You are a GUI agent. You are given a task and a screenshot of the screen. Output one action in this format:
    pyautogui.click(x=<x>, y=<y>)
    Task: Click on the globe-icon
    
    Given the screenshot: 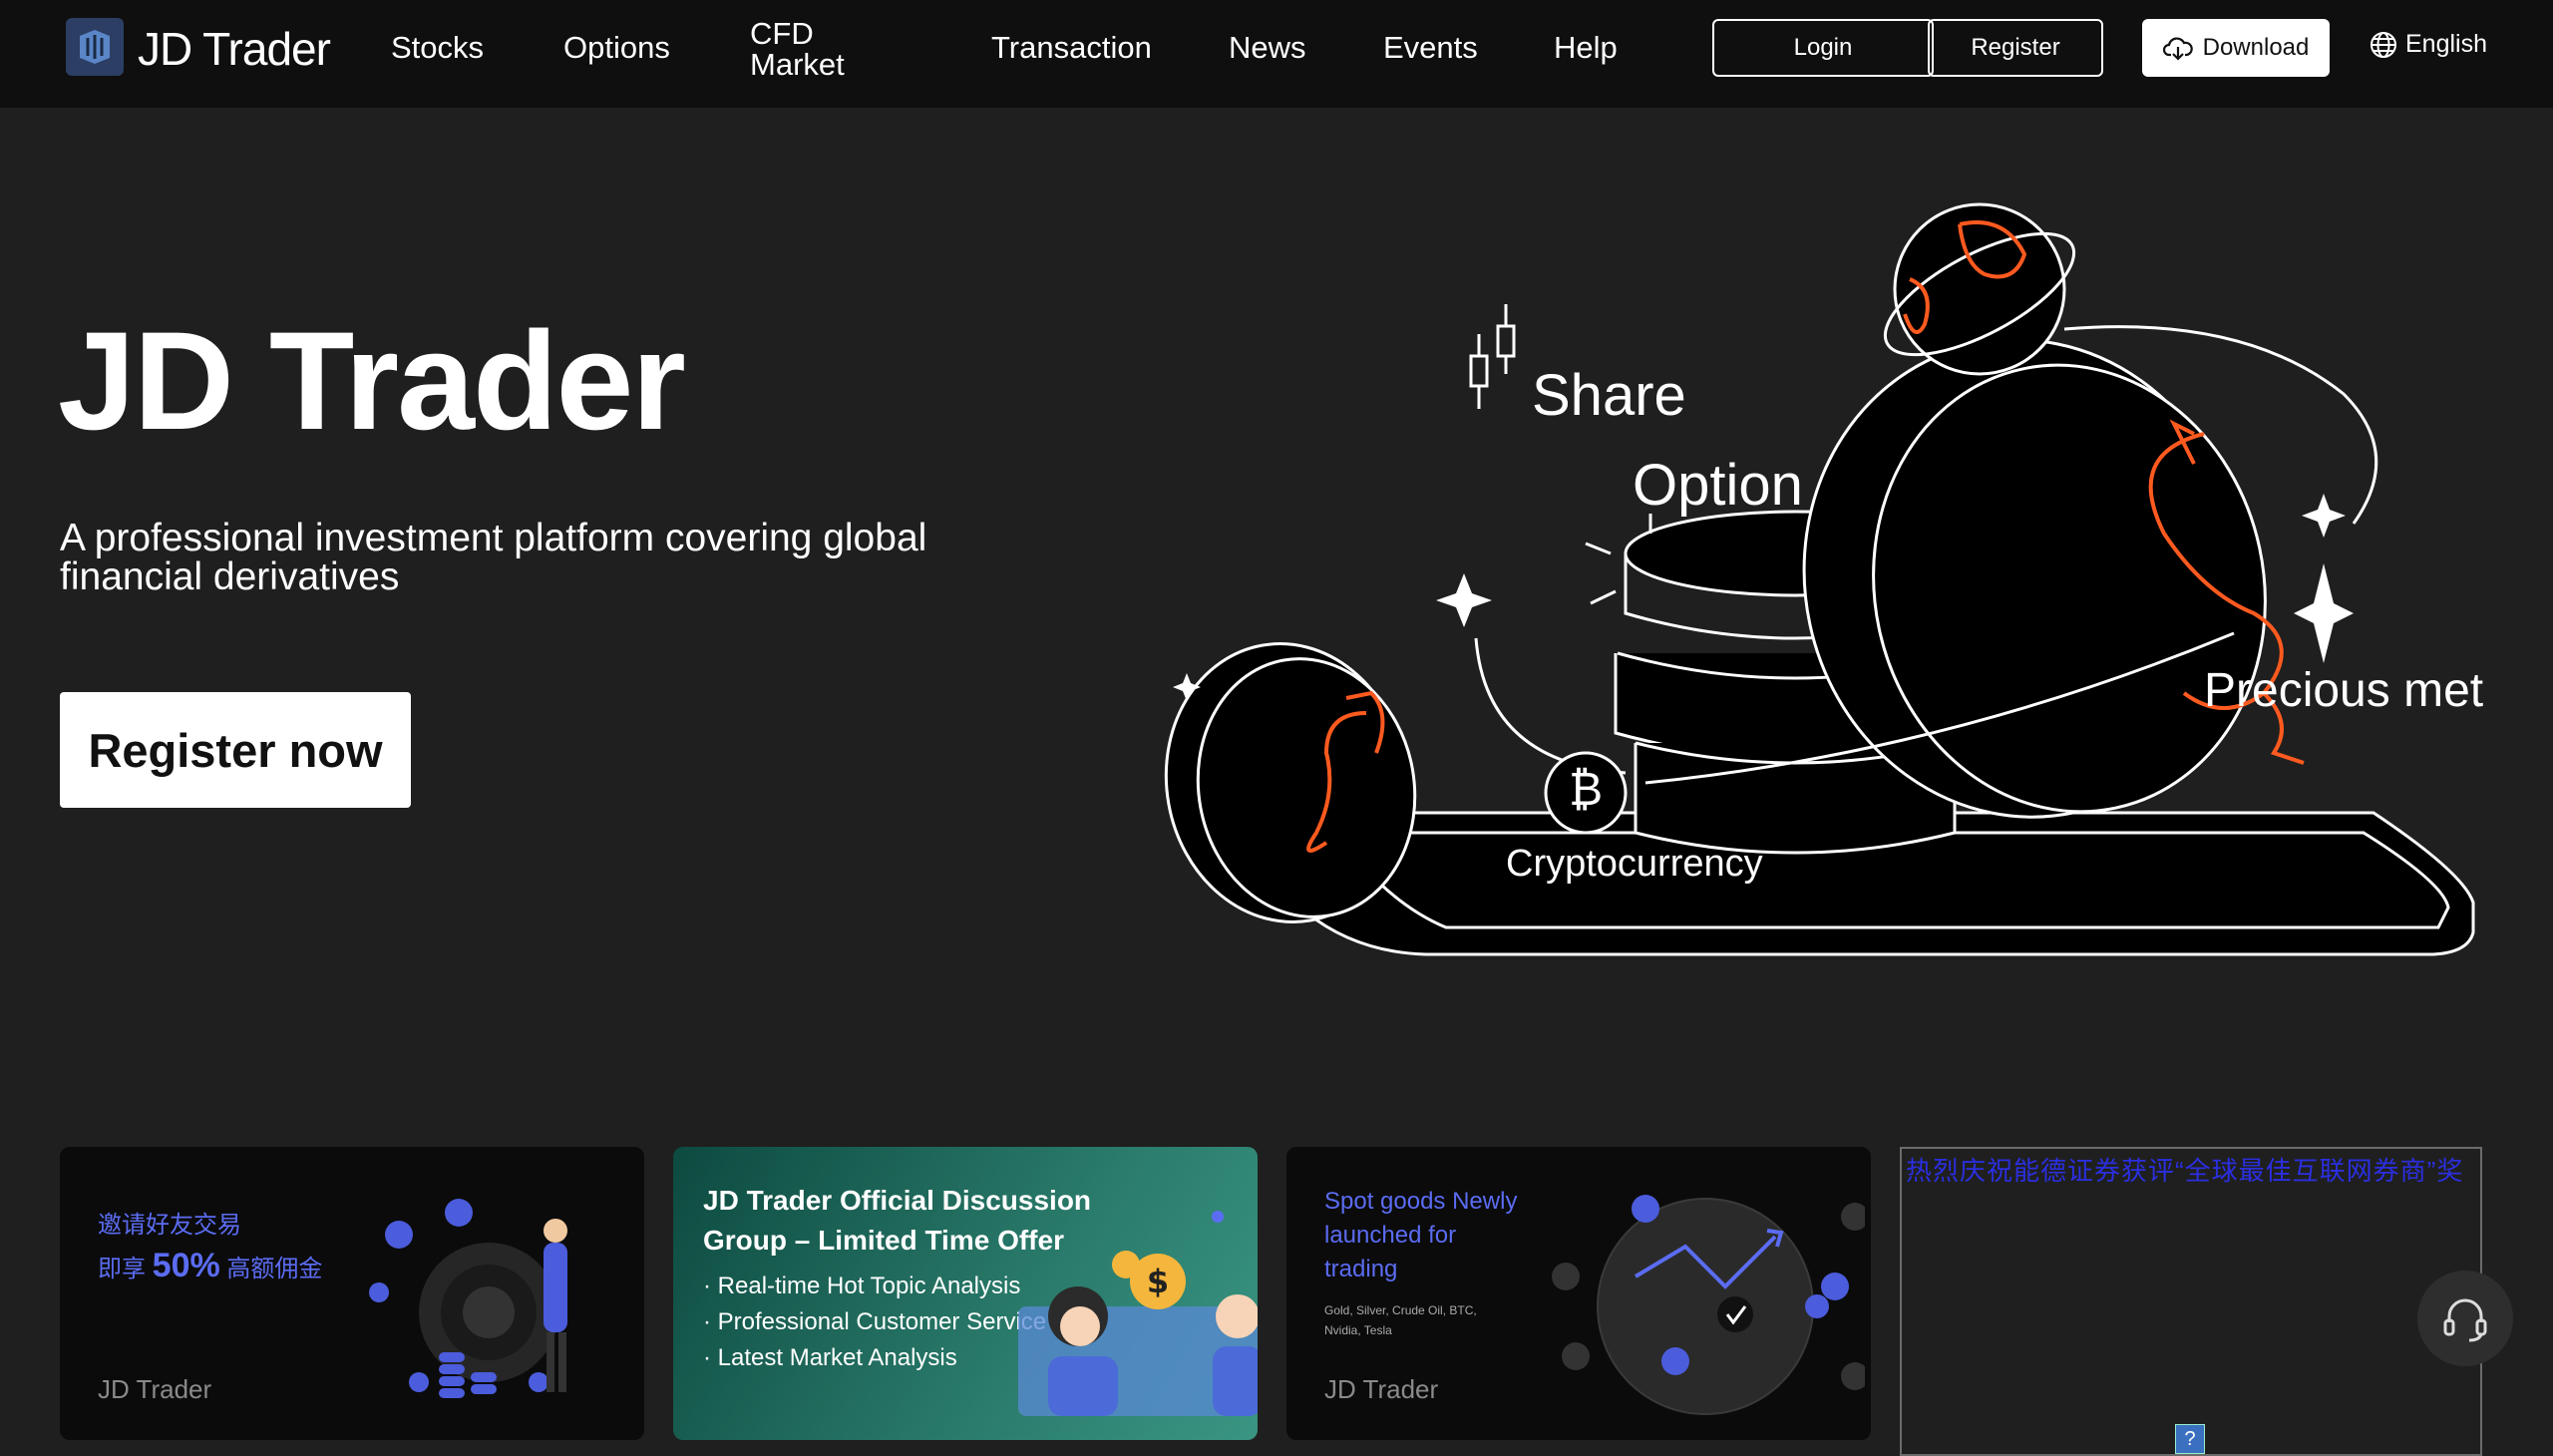 What is the action you would take?
    pyautogui.click(x=2383, y=44)
    